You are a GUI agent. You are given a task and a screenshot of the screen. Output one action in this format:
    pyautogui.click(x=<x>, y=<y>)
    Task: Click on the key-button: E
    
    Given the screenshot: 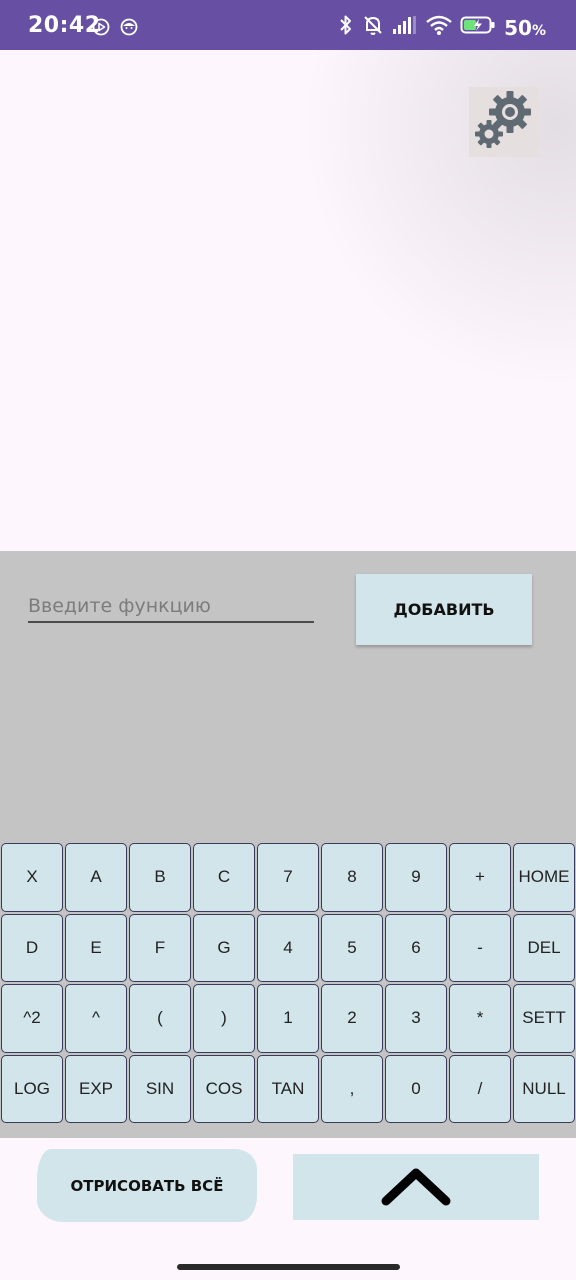 What is the action you would take?
    pyautogui.click(x=96, y=947)
    